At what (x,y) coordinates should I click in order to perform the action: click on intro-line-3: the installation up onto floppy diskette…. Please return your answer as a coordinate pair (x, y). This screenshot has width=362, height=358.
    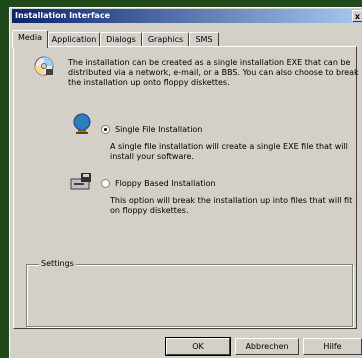
    Looking at the image, I should click on (149, 82).